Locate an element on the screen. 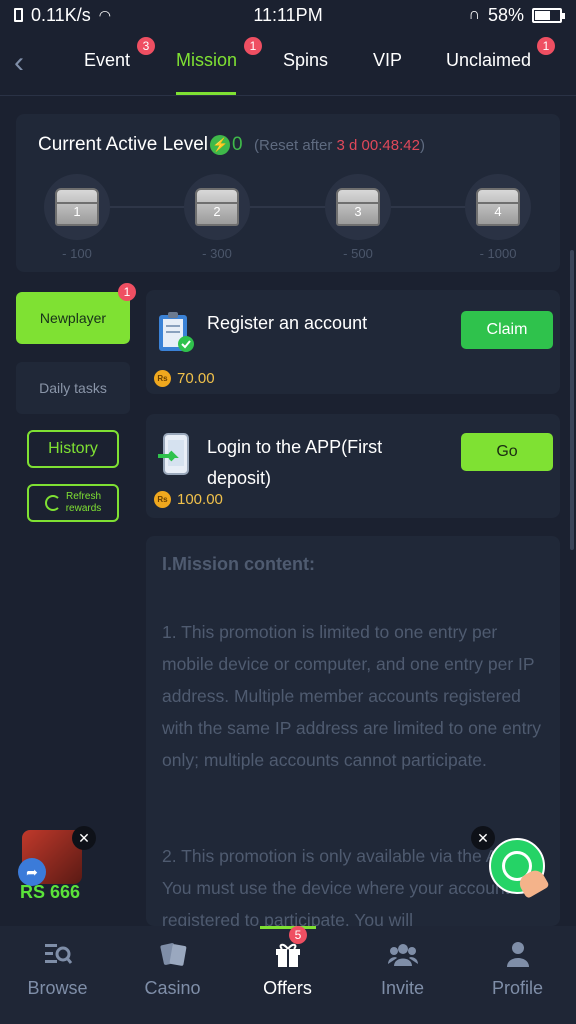 This screenshot has height=1024, width=576. chest-points: - 1000 is located at coordinates (498, 253).